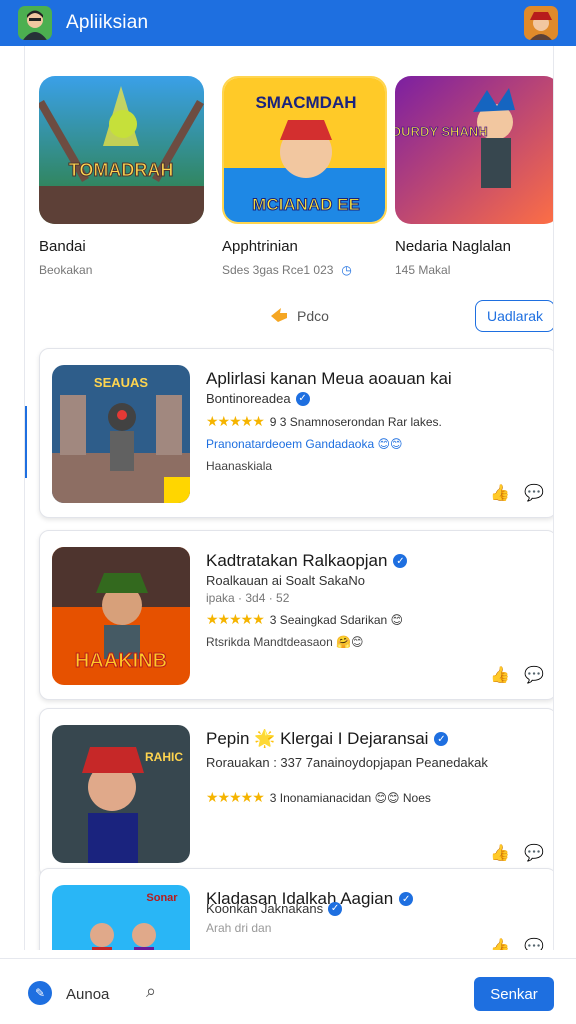 This screenshot has height=1024, width=576. Describe the element at coordinates (66, 270) in the screenshot. I see `featured-meta: Beokakan` at that location.